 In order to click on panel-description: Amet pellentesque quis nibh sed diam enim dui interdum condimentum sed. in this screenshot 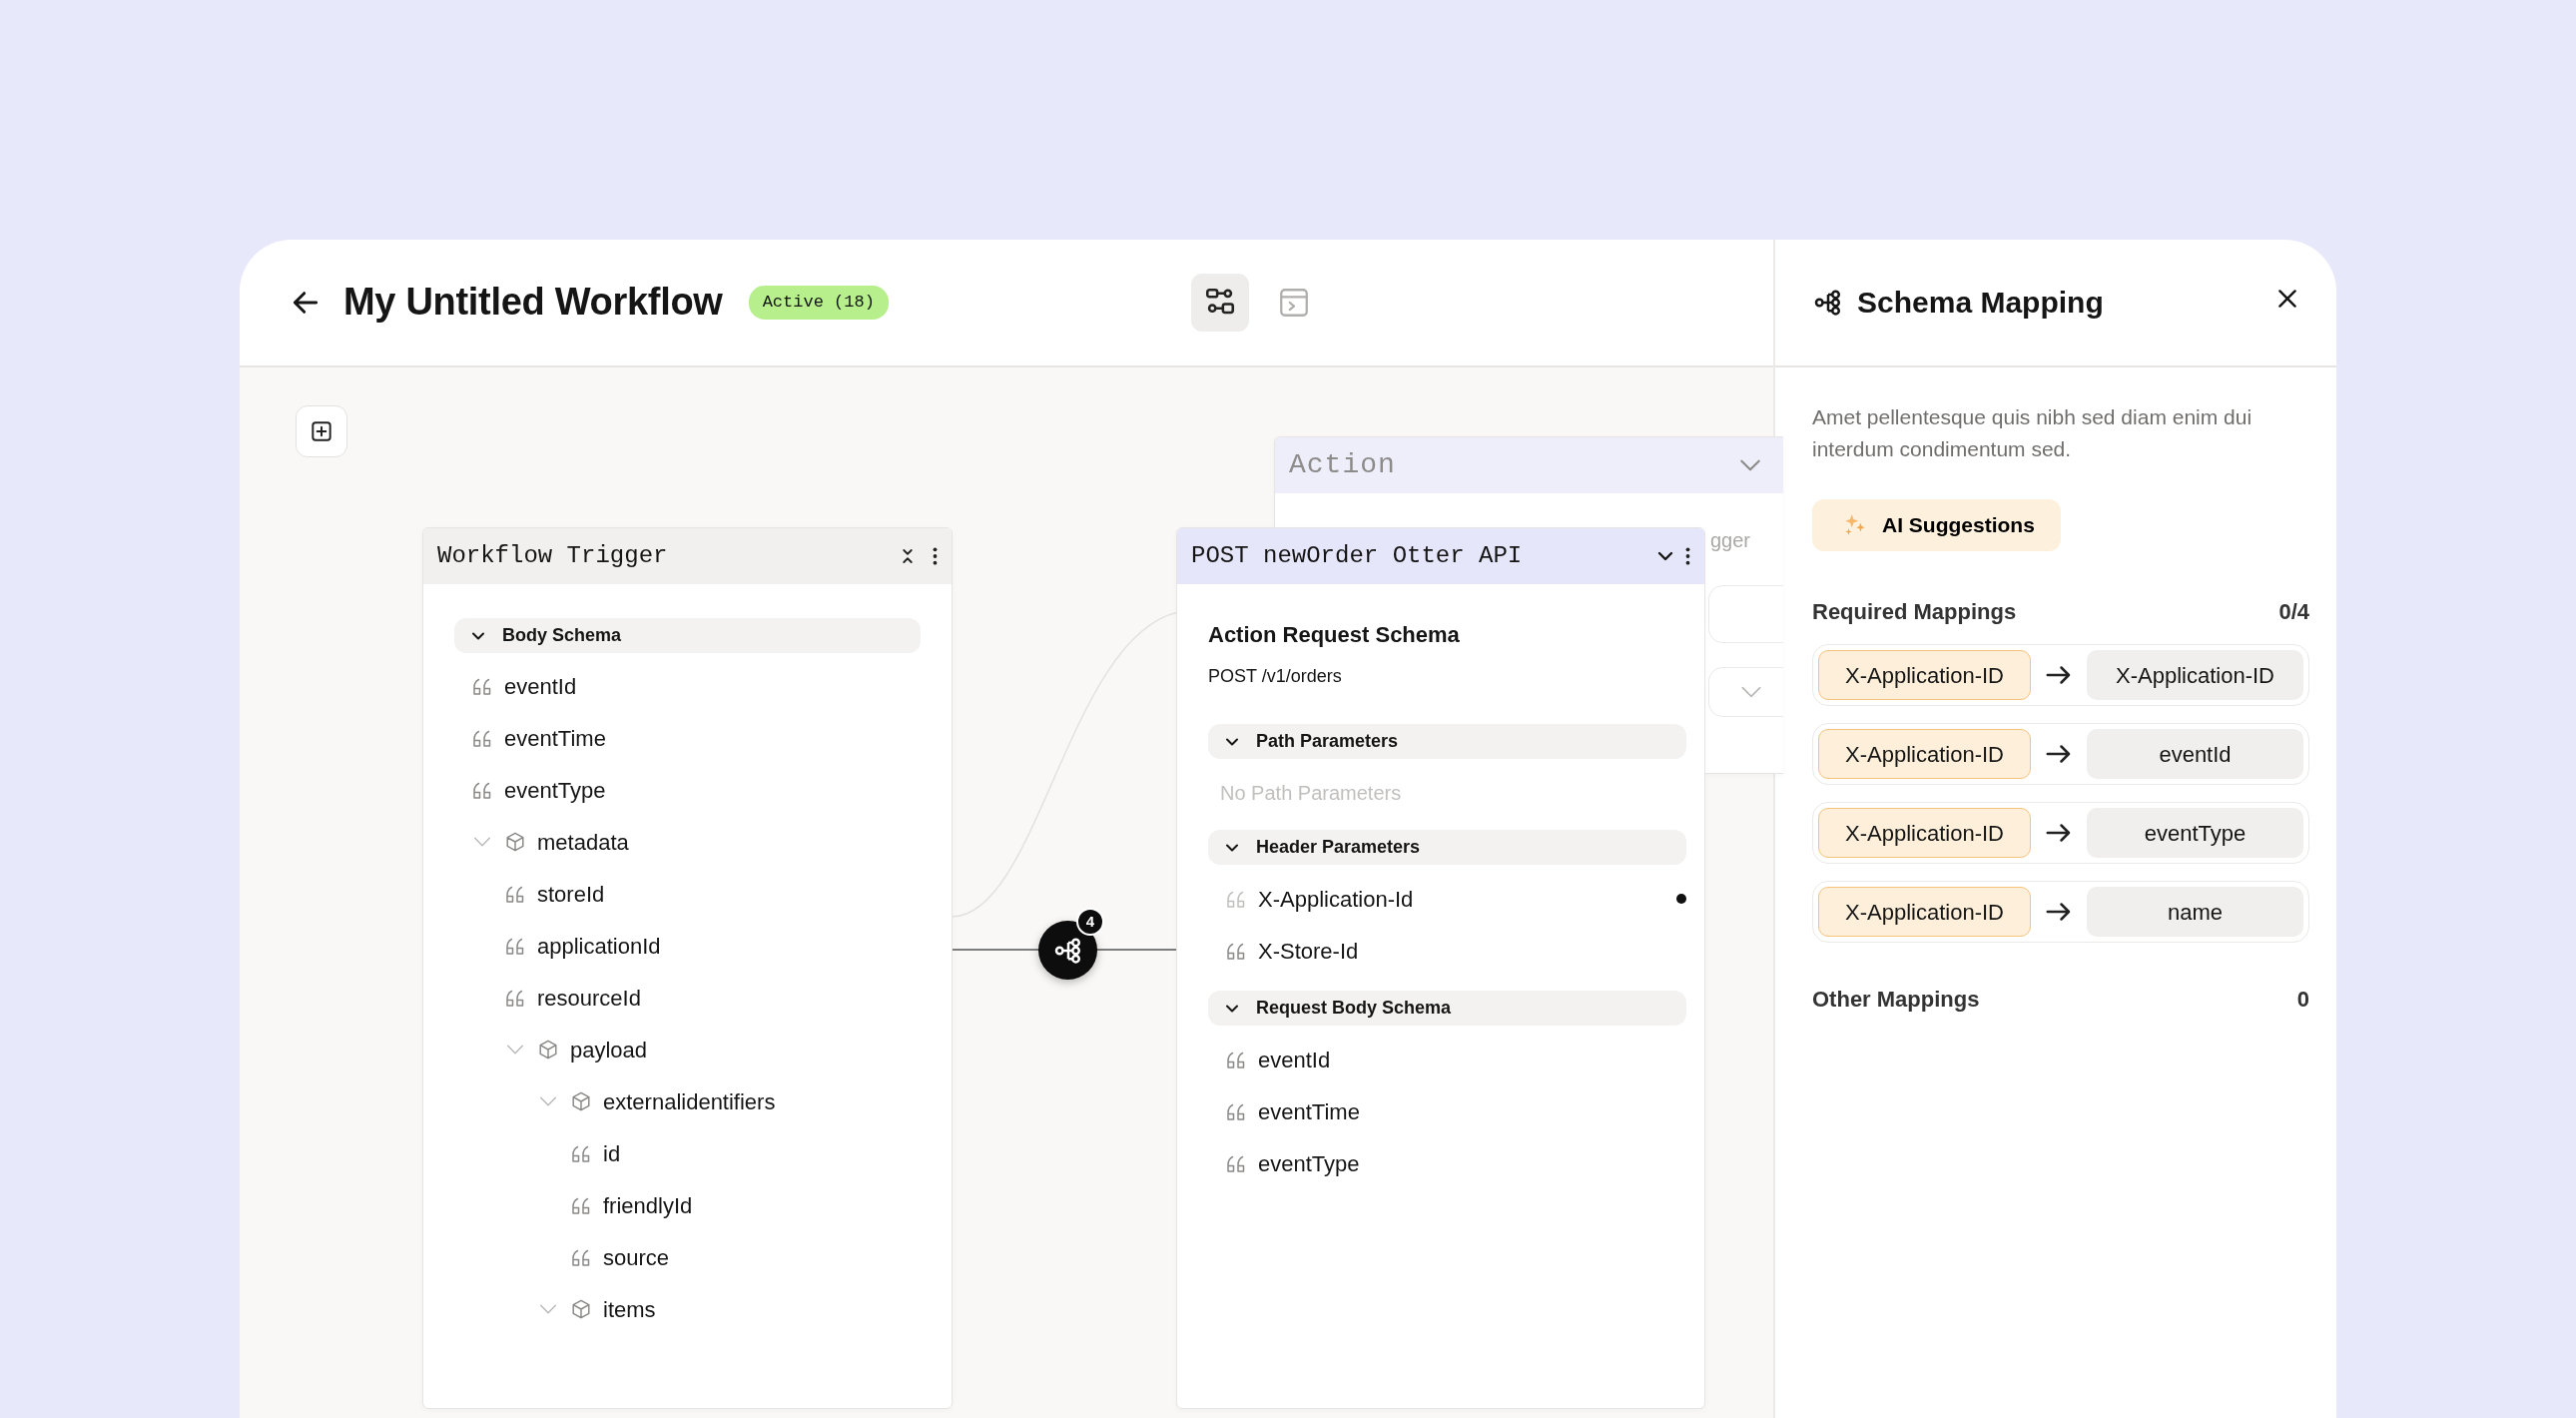, I will do `click(2033, 433)`.